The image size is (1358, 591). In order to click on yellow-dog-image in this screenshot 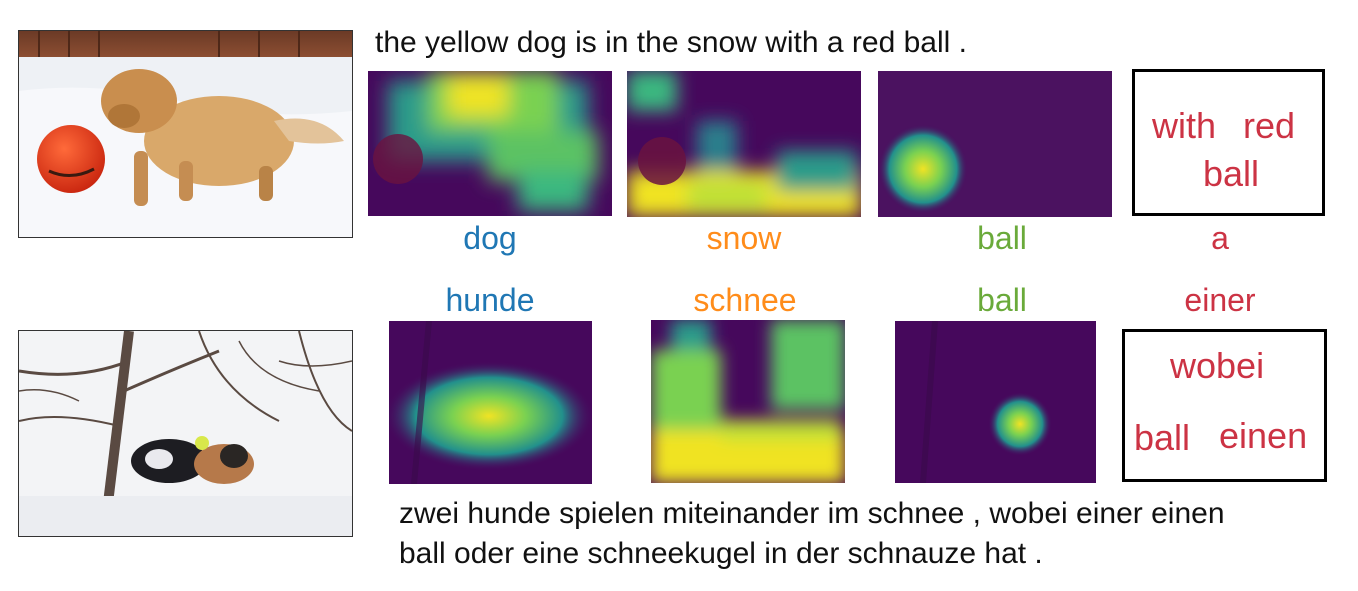, I will do `click(185, 134)`.